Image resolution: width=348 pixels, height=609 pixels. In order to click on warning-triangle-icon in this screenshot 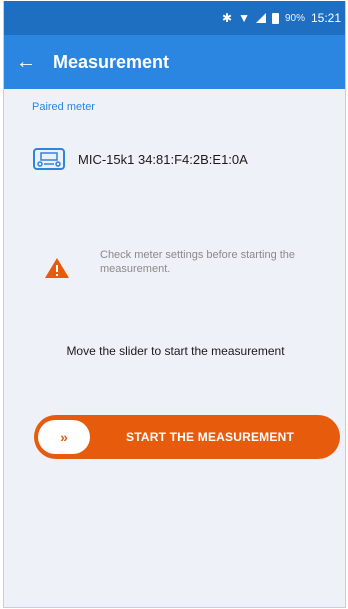, I will do `click(57, 268)`.